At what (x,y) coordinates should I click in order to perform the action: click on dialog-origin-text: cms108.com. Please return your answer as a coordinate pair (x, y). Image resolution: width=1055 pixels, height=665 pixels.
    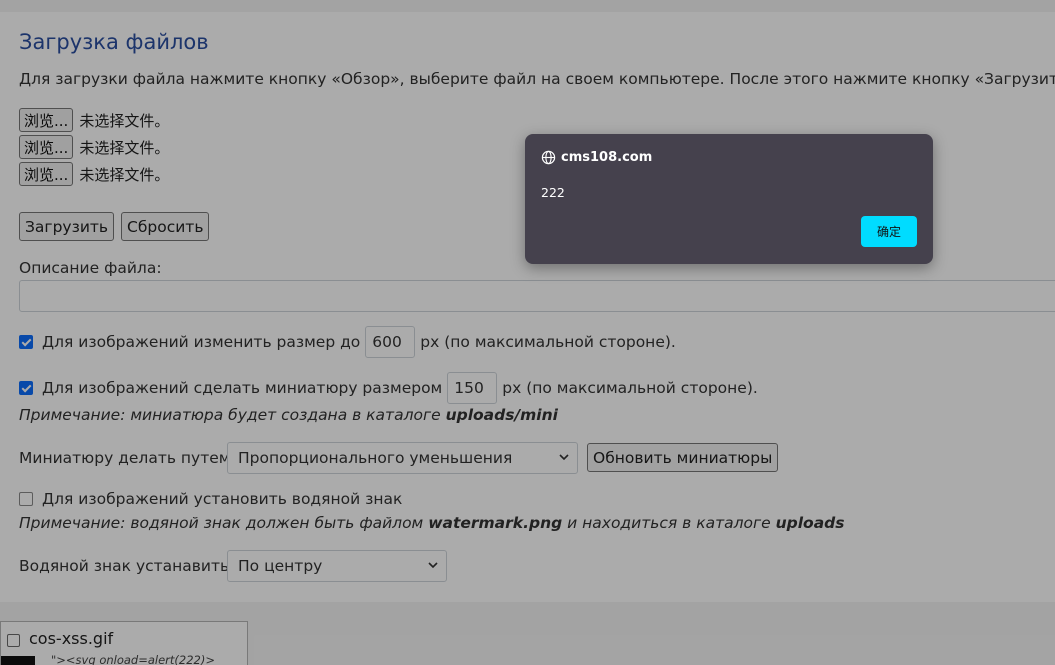
    Looking at the image, I should click on (607, 157).